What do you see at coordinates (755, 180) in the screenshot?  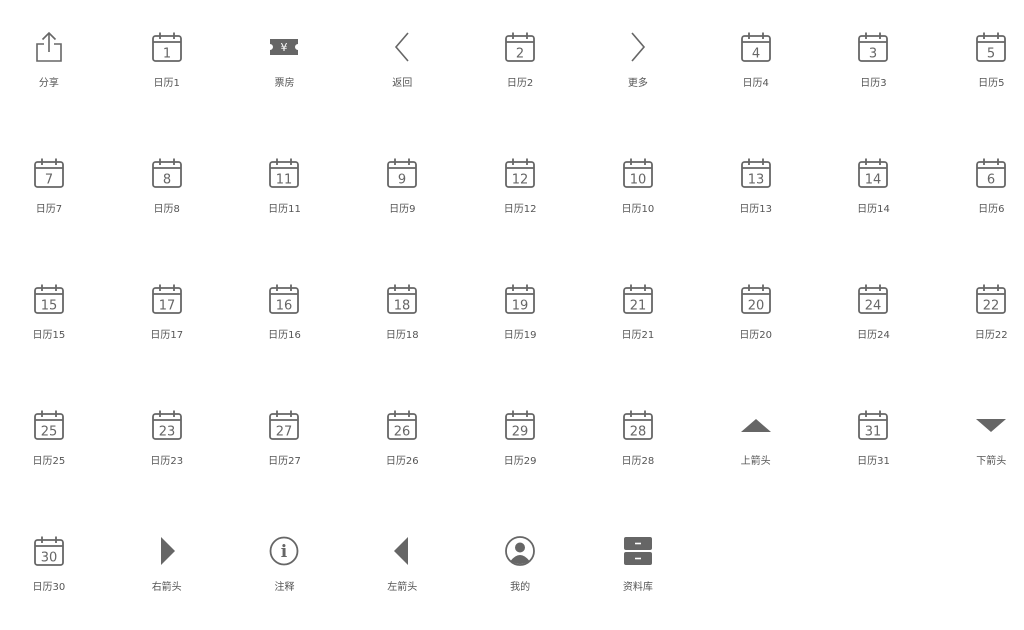 I see `svg-text: 13` at bounding box center [755, 180].